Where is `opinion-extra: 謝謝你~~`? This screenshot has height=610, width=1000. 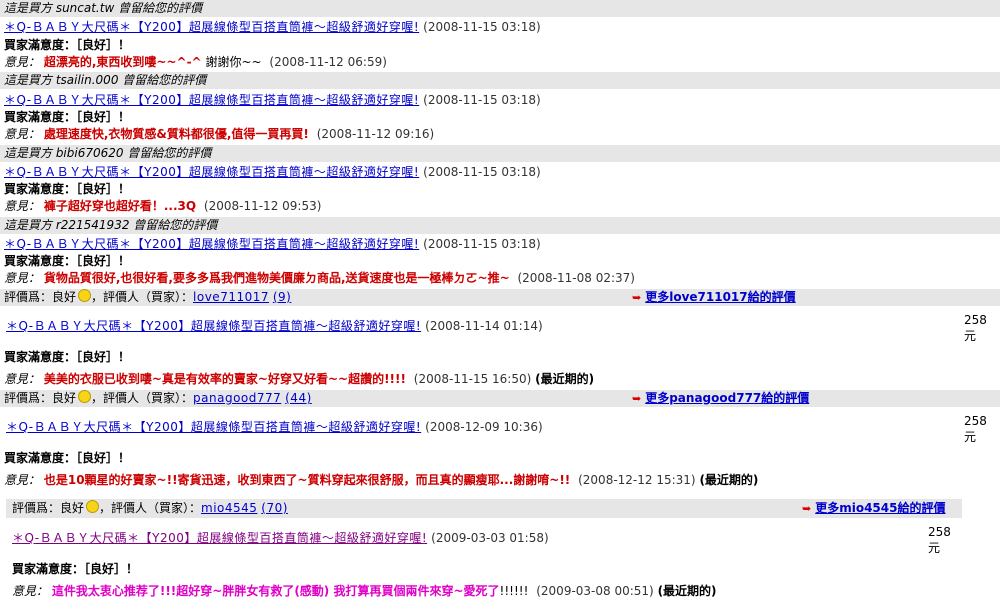 opinion-extra: 謝謝你~~ is located at coordinates (233, 62).